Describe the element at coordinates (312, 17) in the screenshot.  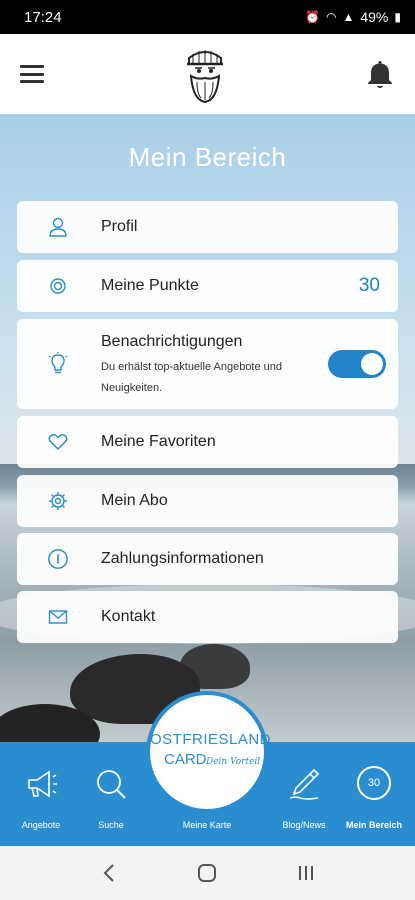
I see `alarm-icon: ⏰` at that location.